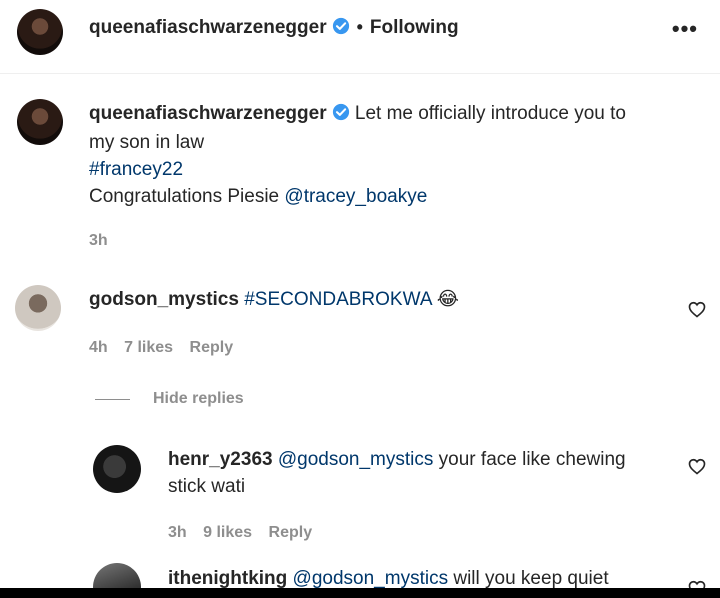 The height and width of the screenshot is (598, 720). Describe the element at coordinates (164, 299) in the screenshot. I see `comment-username: godson_mystics` at that location.